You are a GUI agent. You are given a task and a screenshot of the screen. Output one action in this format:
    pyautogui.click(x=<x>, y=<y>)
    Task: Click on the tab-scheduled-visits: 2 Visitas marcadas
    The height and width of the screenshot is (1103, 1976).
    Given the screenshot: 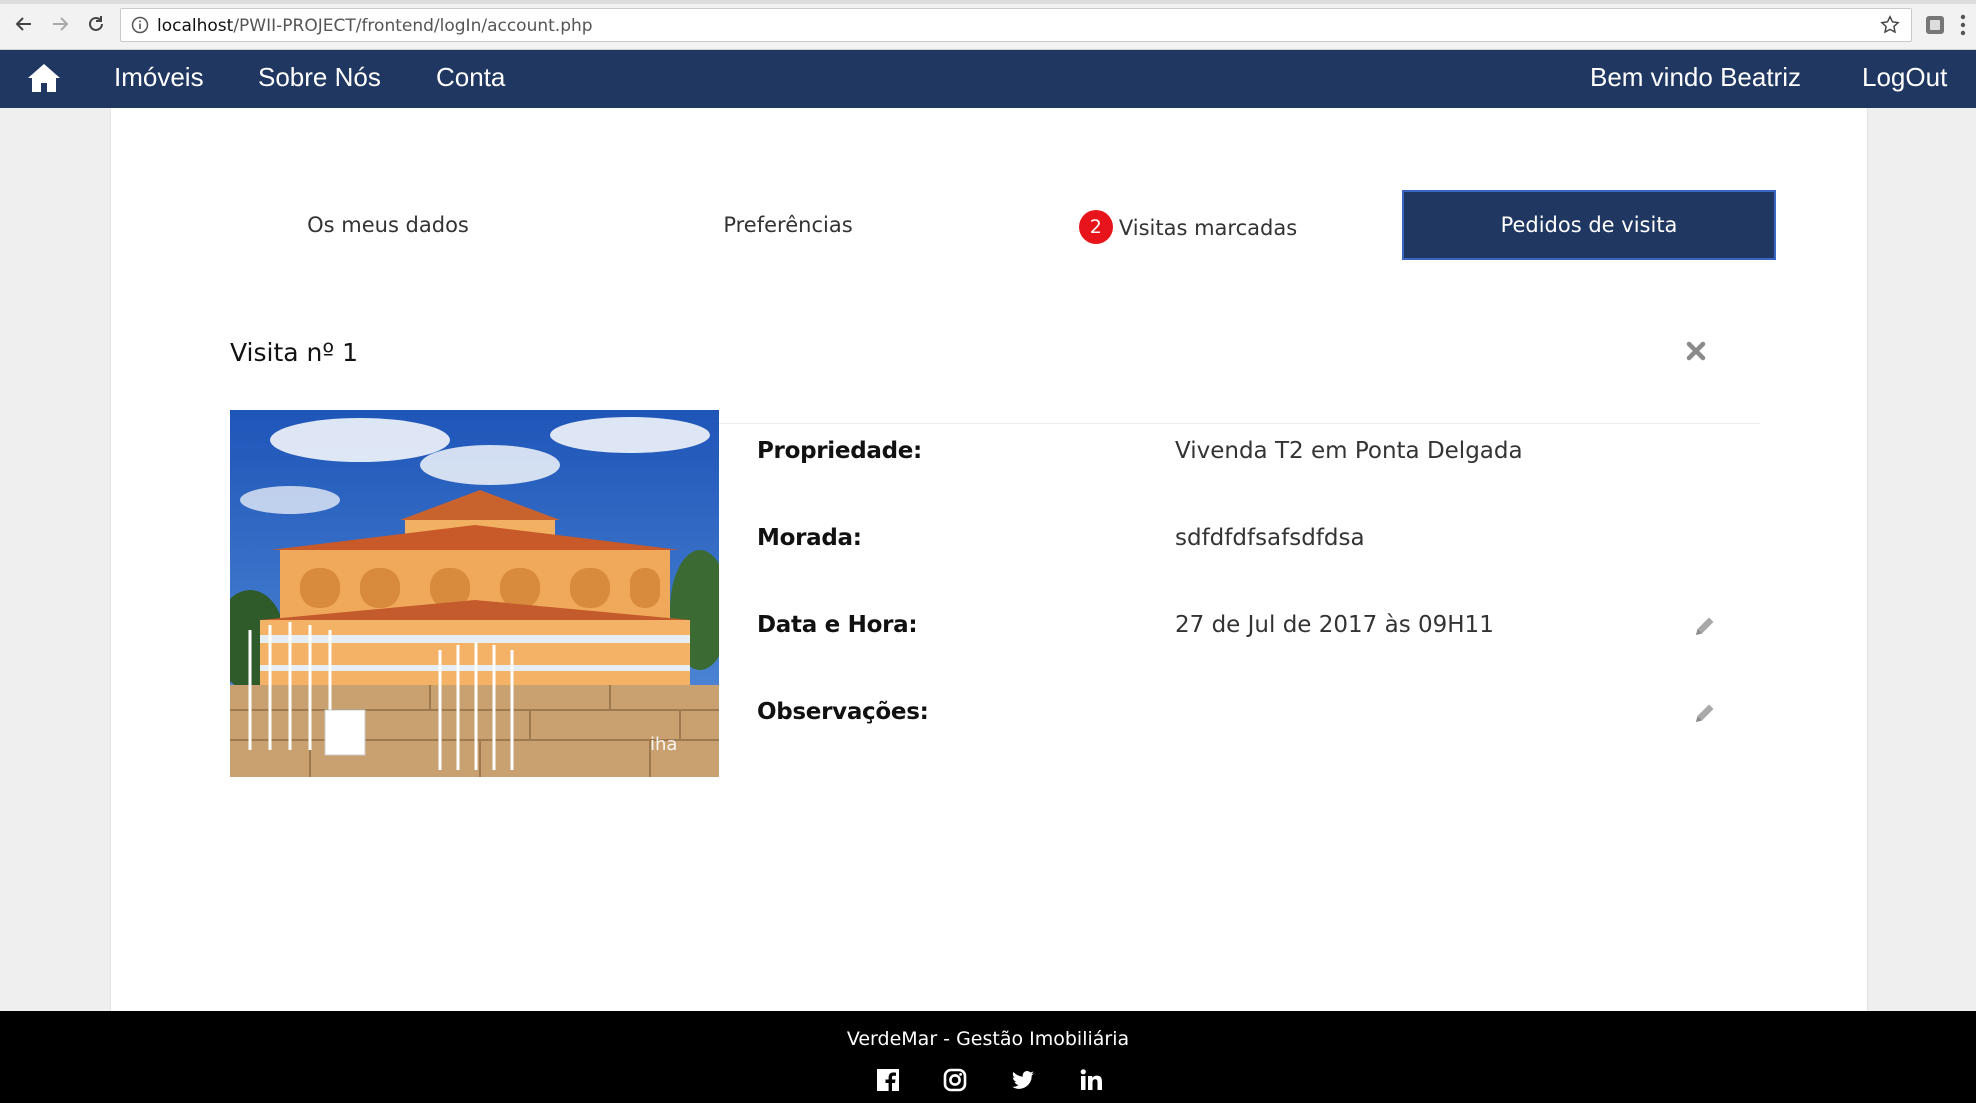 What is the action you would take?
    pyautogui.click(x=1188, y=225)
    